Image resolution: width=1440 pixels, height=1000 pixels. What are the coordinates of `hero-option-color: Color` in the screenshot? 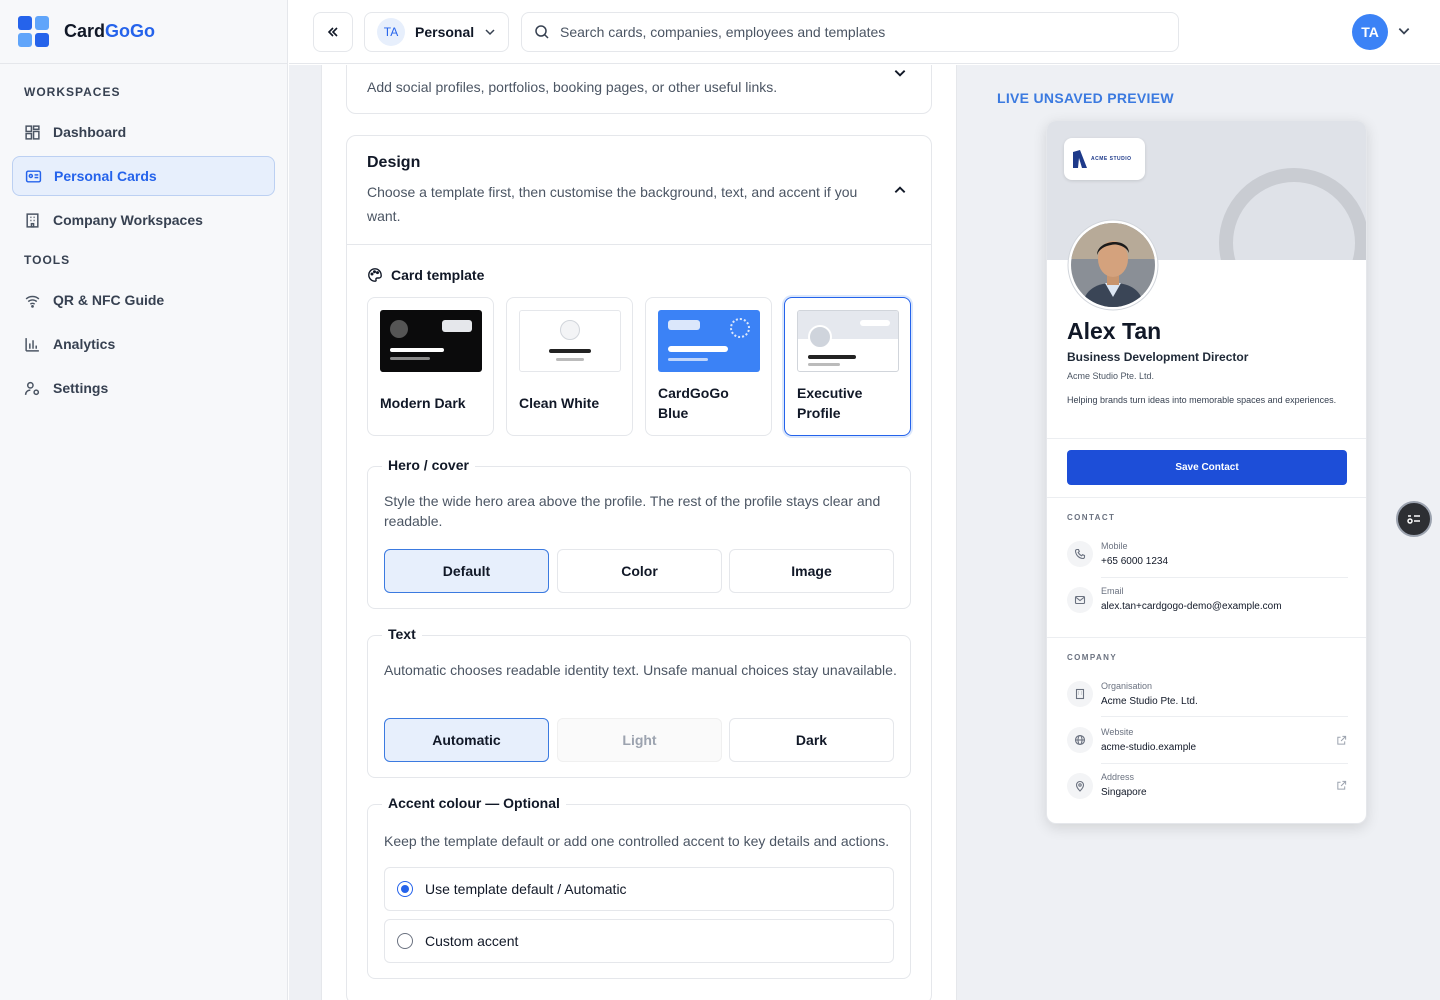 It's located at (639, 571).